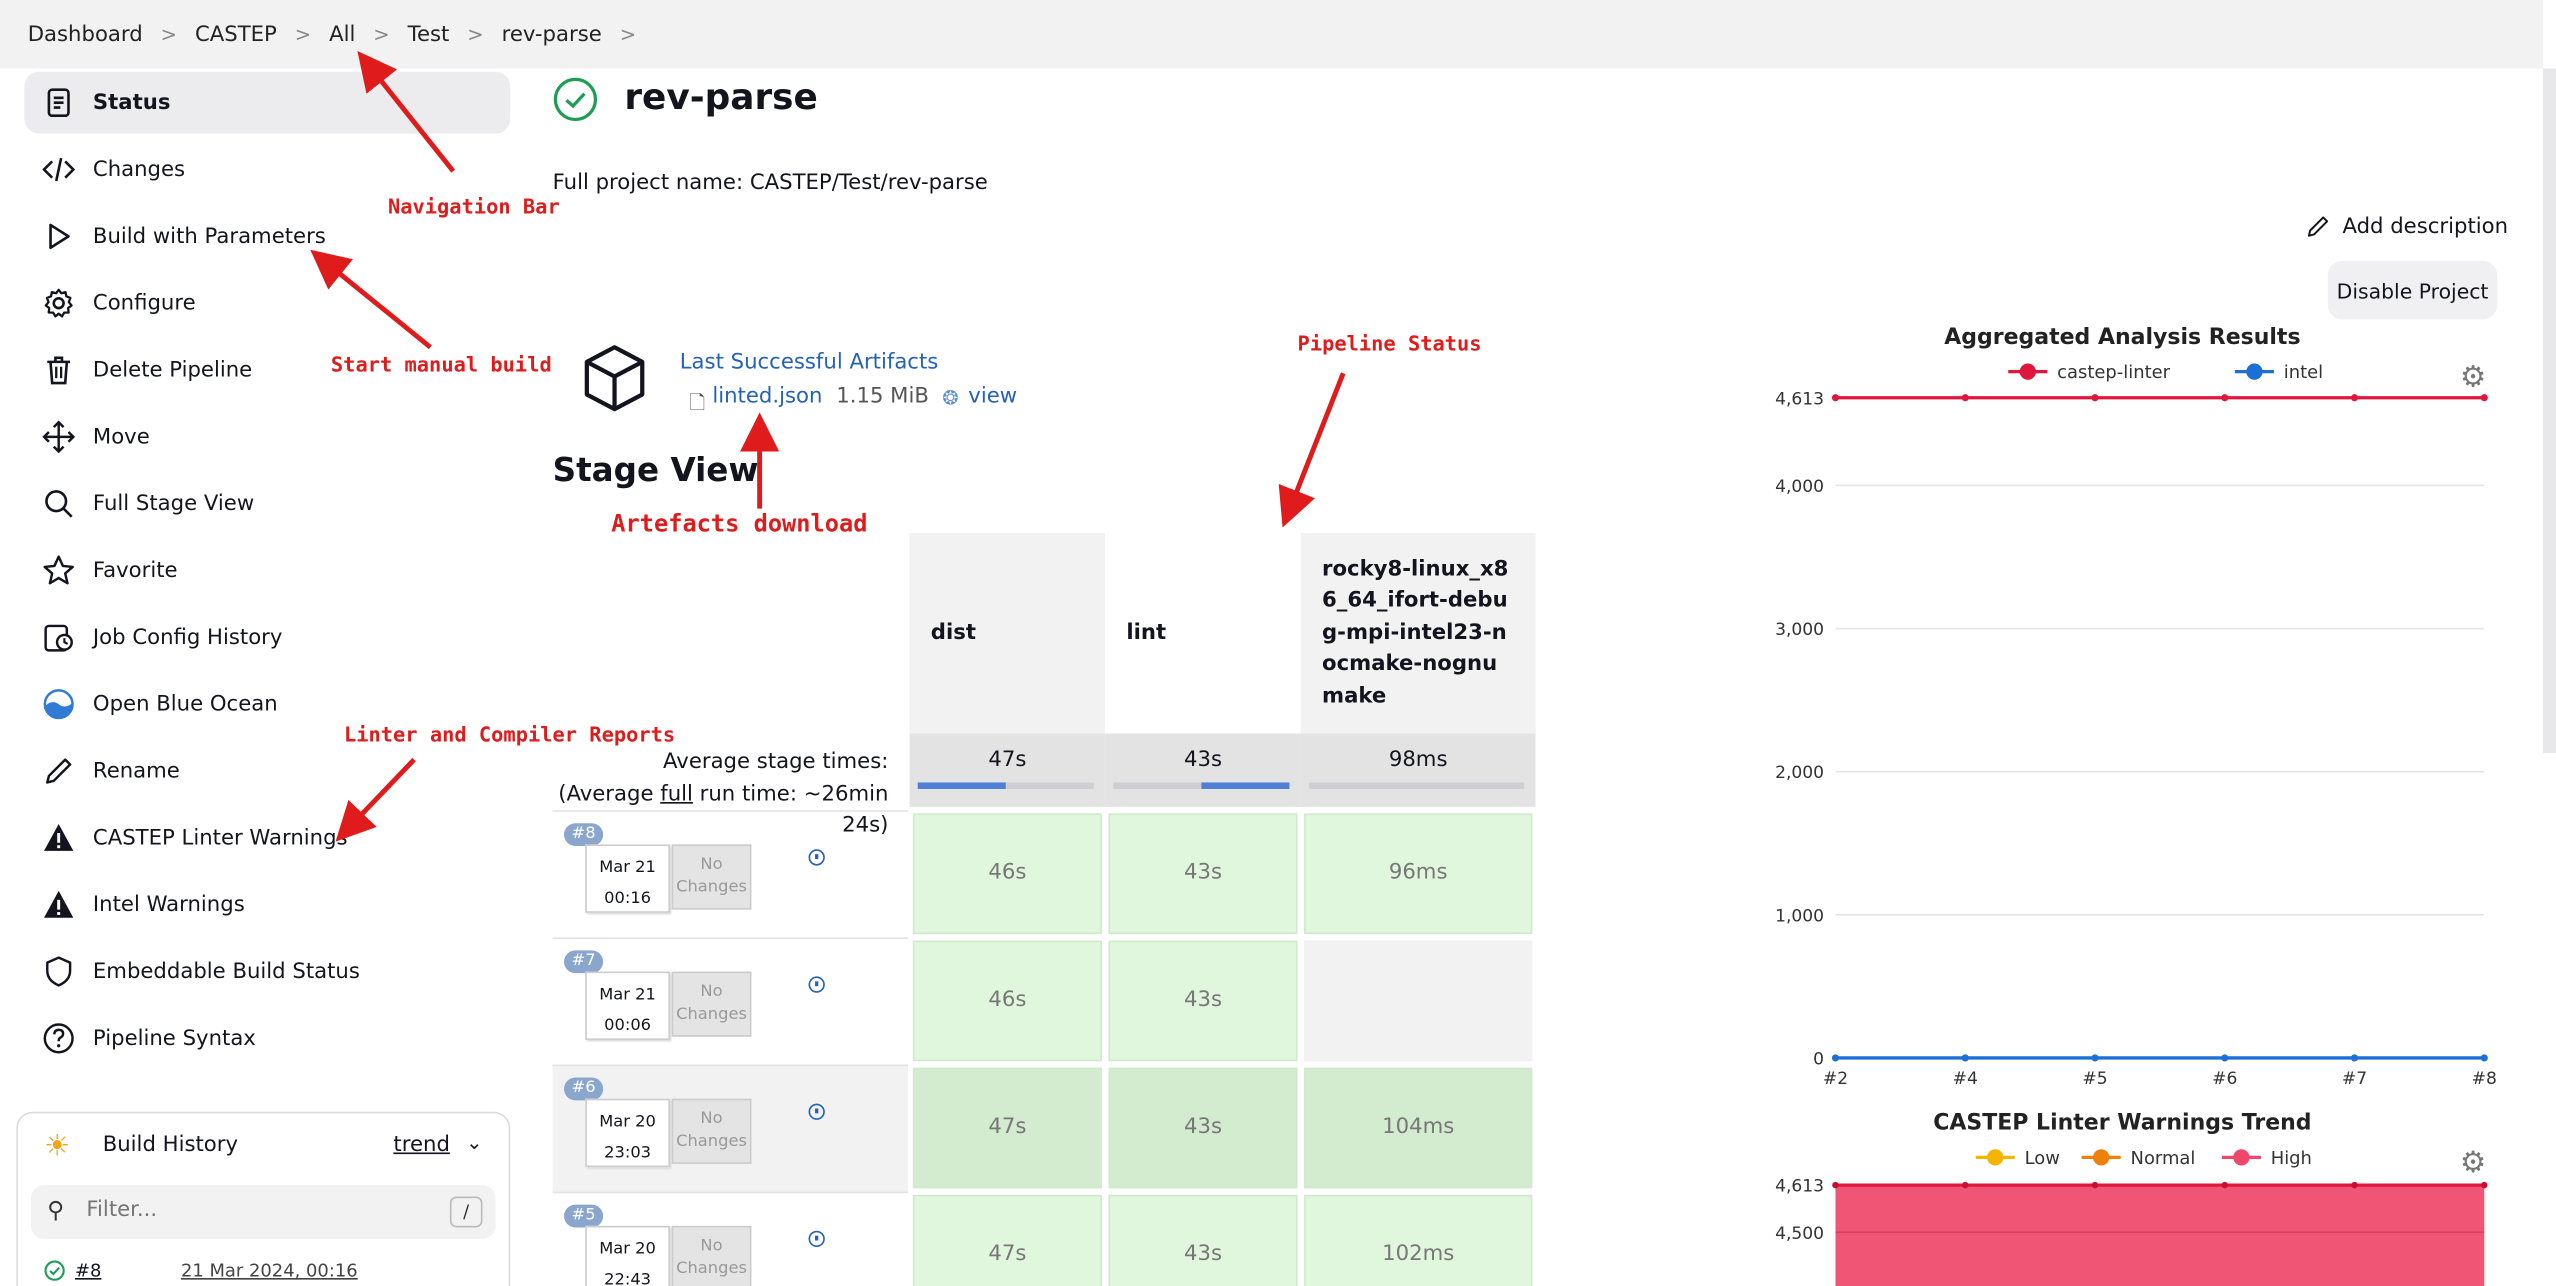 The height and width of the screenshot is (1286, 2556). What do you see at coordinates (342, 34) in the screenshot?
I see `breadcrumb-all: All` at bounding box center [342, 34].